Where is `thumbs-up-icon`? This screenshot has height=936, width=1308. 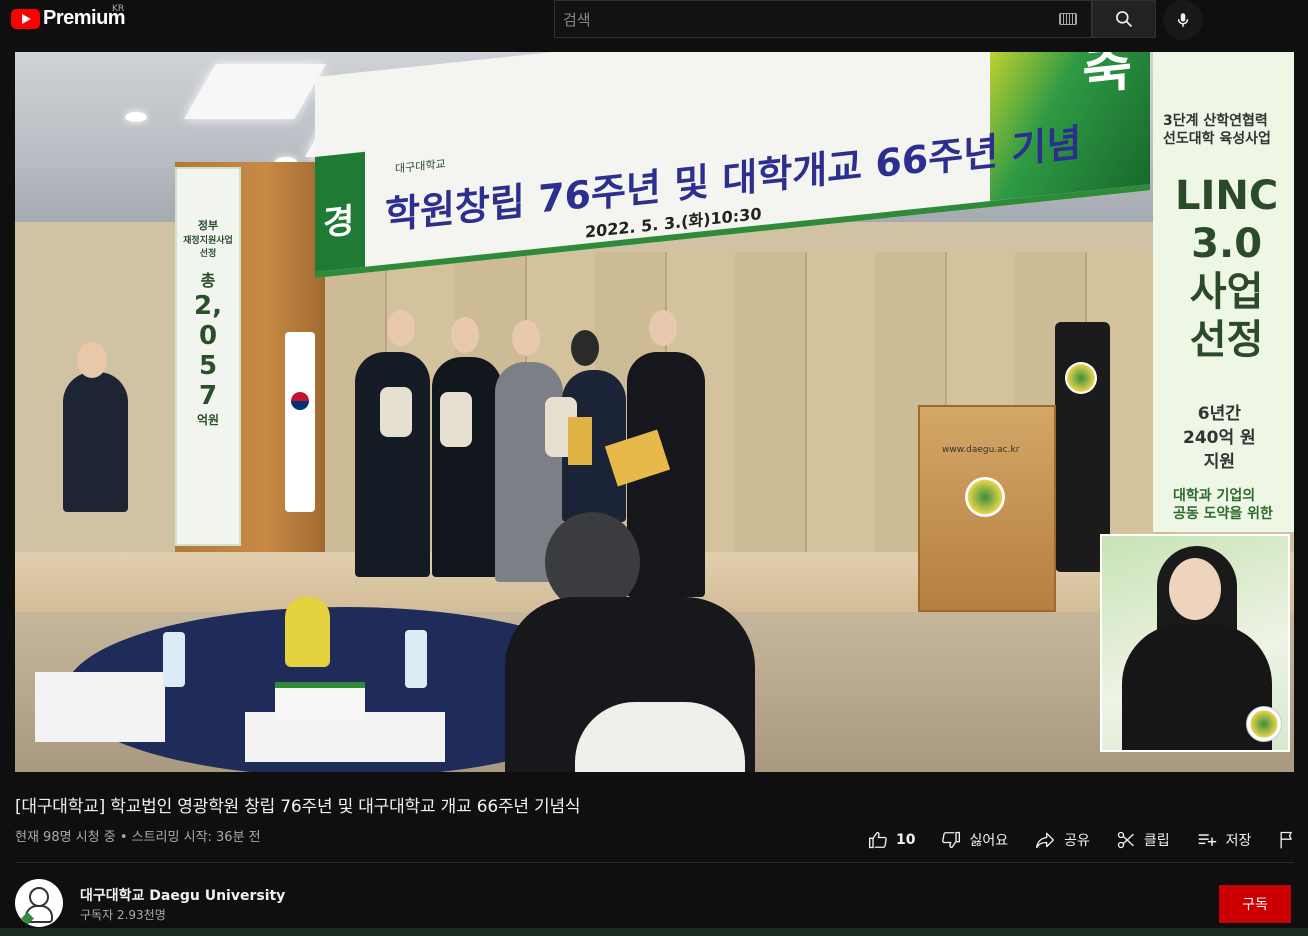
thumbs-up-icon is located at coordinates (878, 840).